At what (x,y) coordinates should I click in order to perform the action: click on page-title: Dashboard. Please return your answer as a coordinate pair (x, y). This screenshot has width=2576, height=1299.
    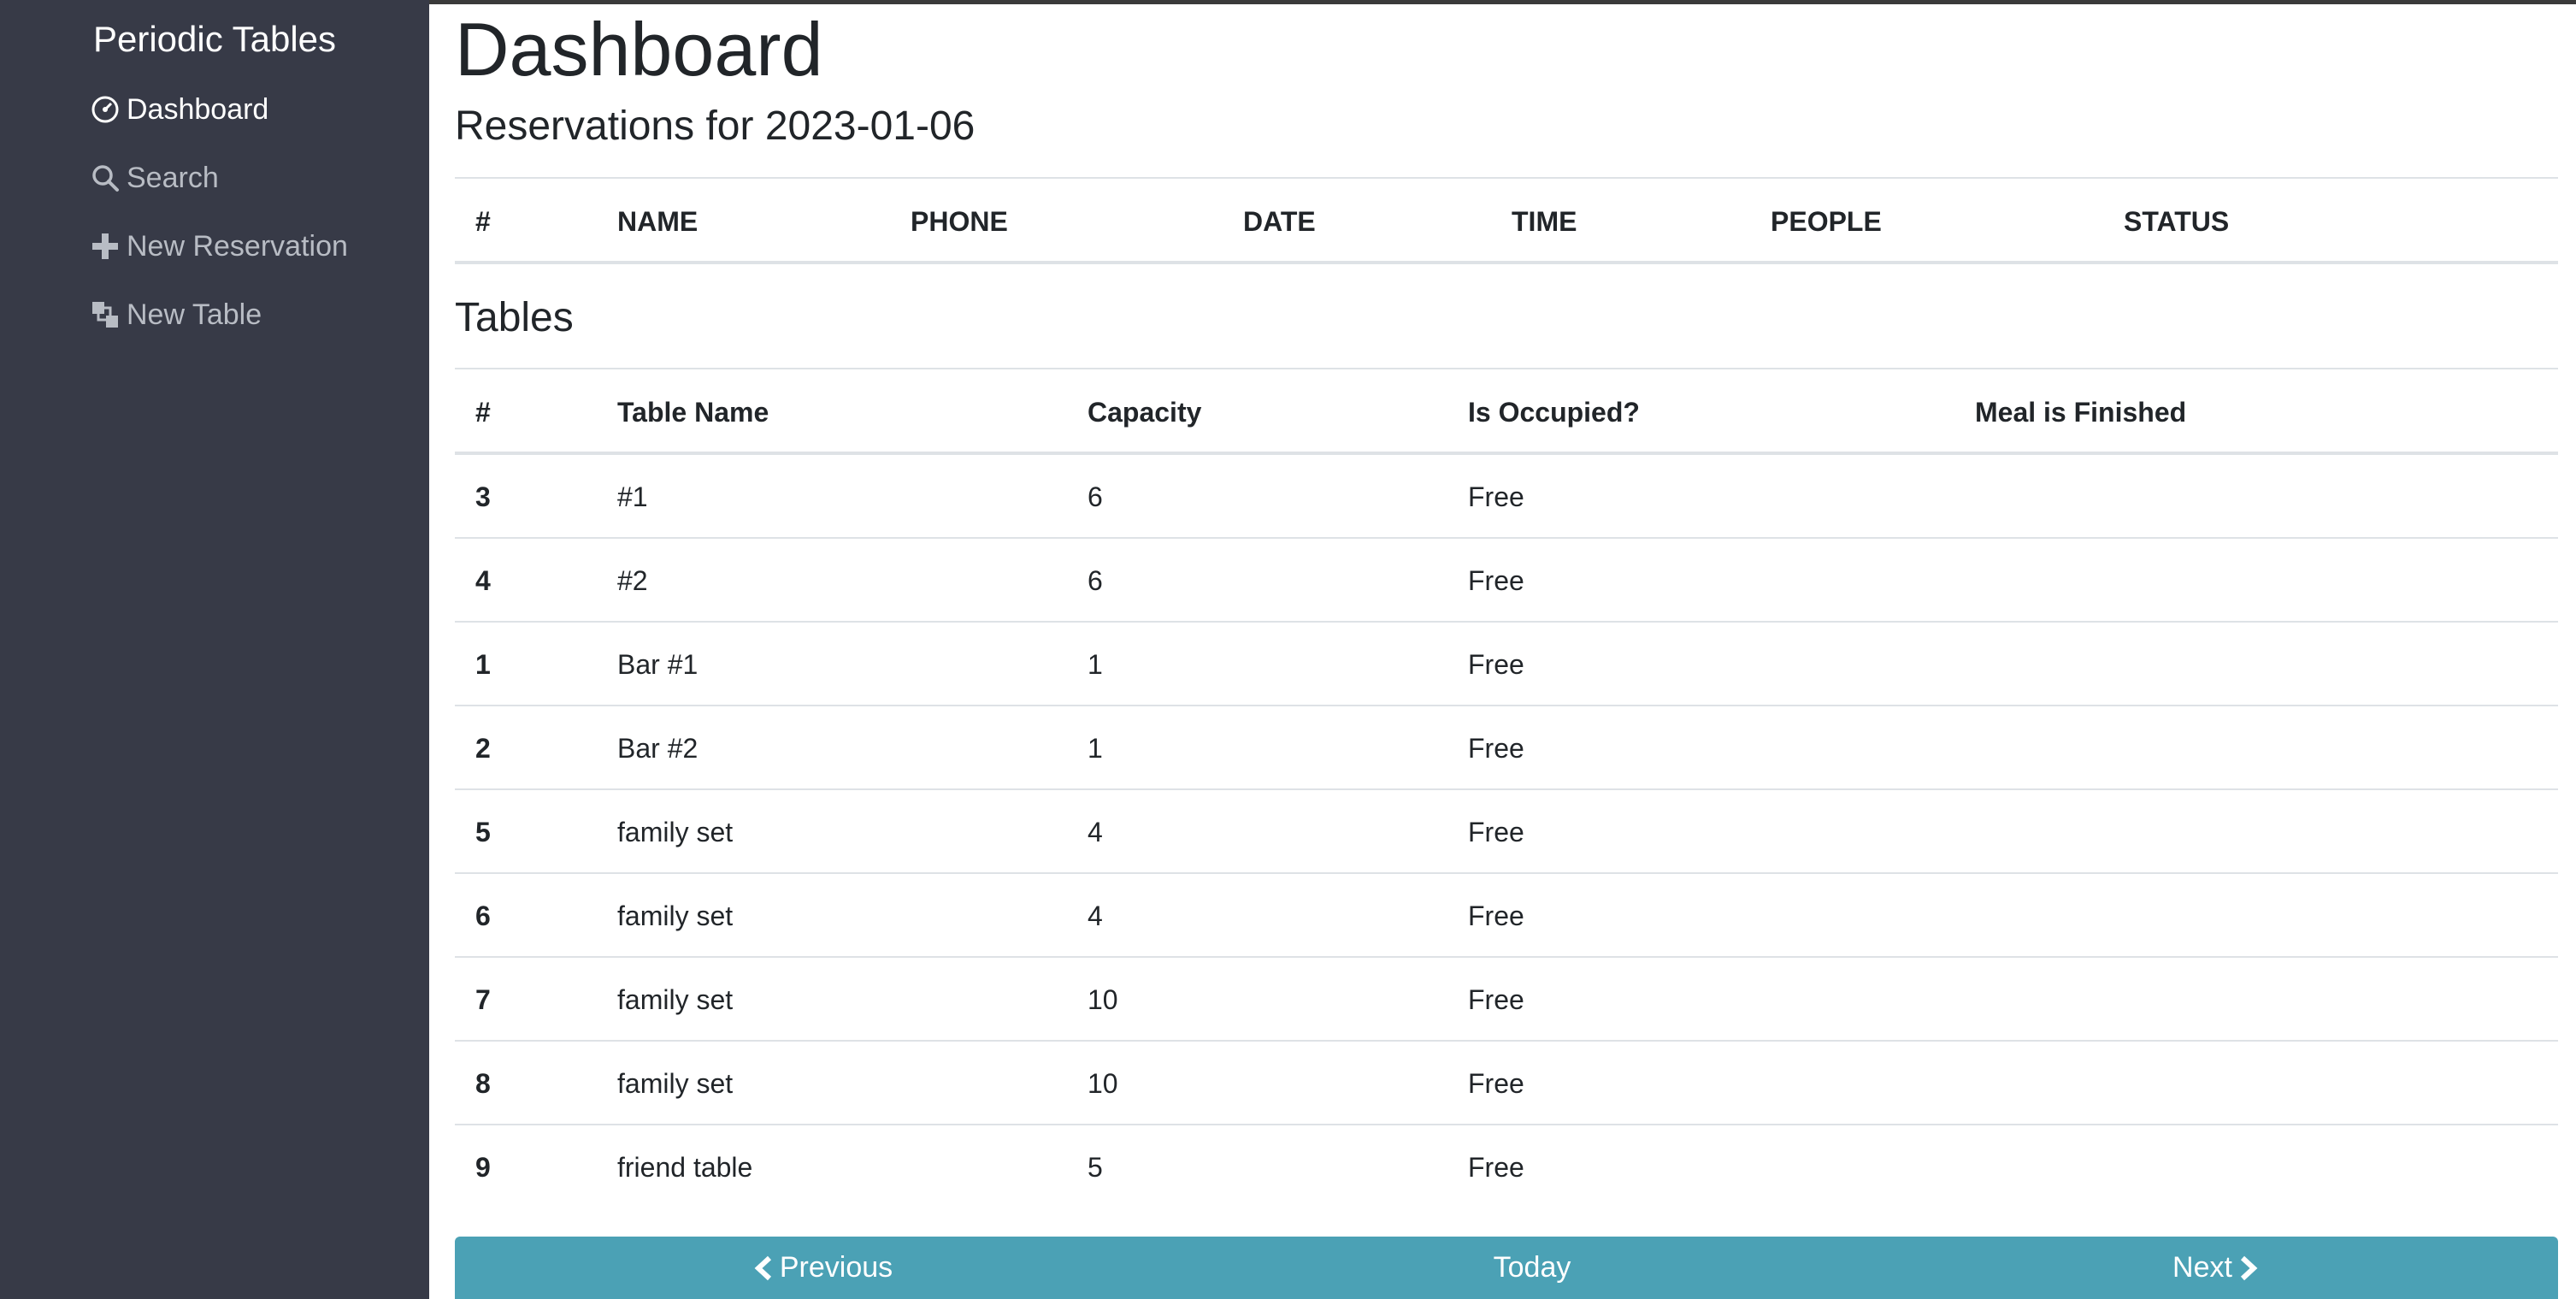
    Looking at the image, I should click on (639, 49).